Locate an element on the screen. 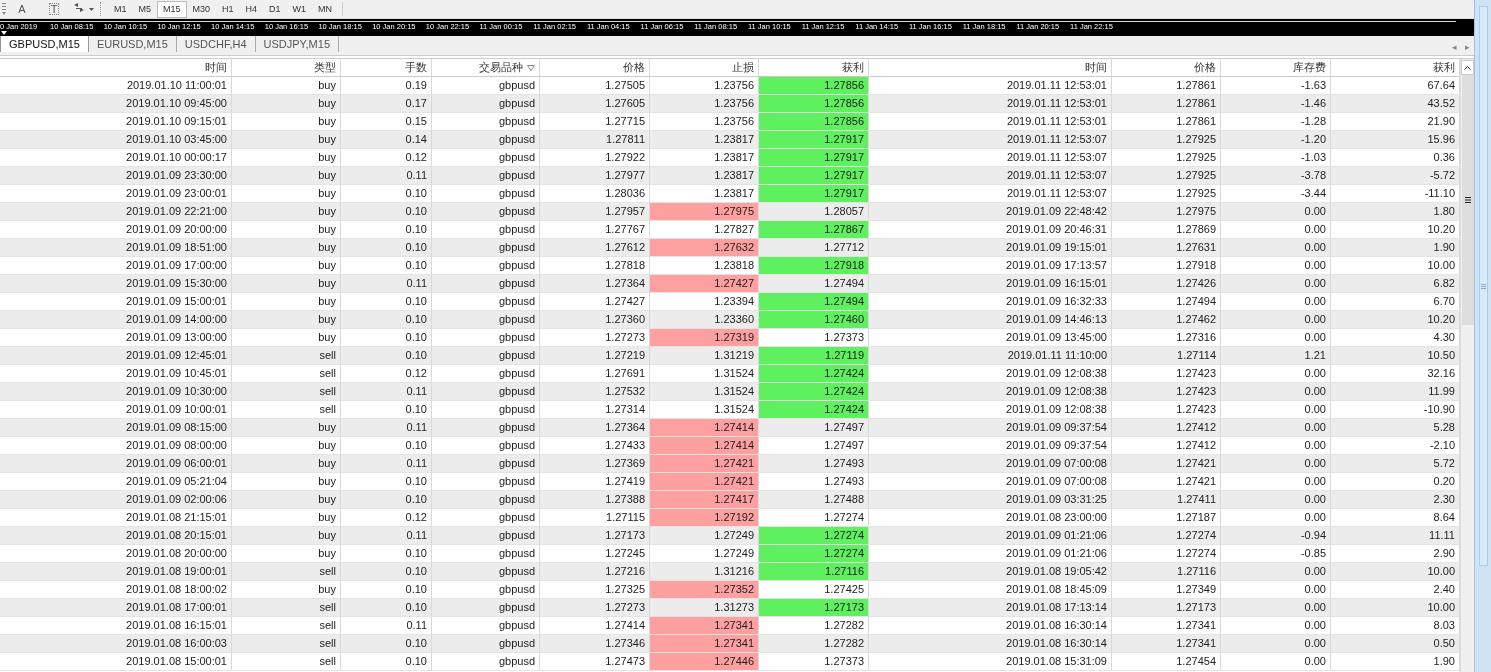 Image resolution: width=1491 pixels, height=672 pixels. column-header: 交易品种 is located at coordinates (486, 68).